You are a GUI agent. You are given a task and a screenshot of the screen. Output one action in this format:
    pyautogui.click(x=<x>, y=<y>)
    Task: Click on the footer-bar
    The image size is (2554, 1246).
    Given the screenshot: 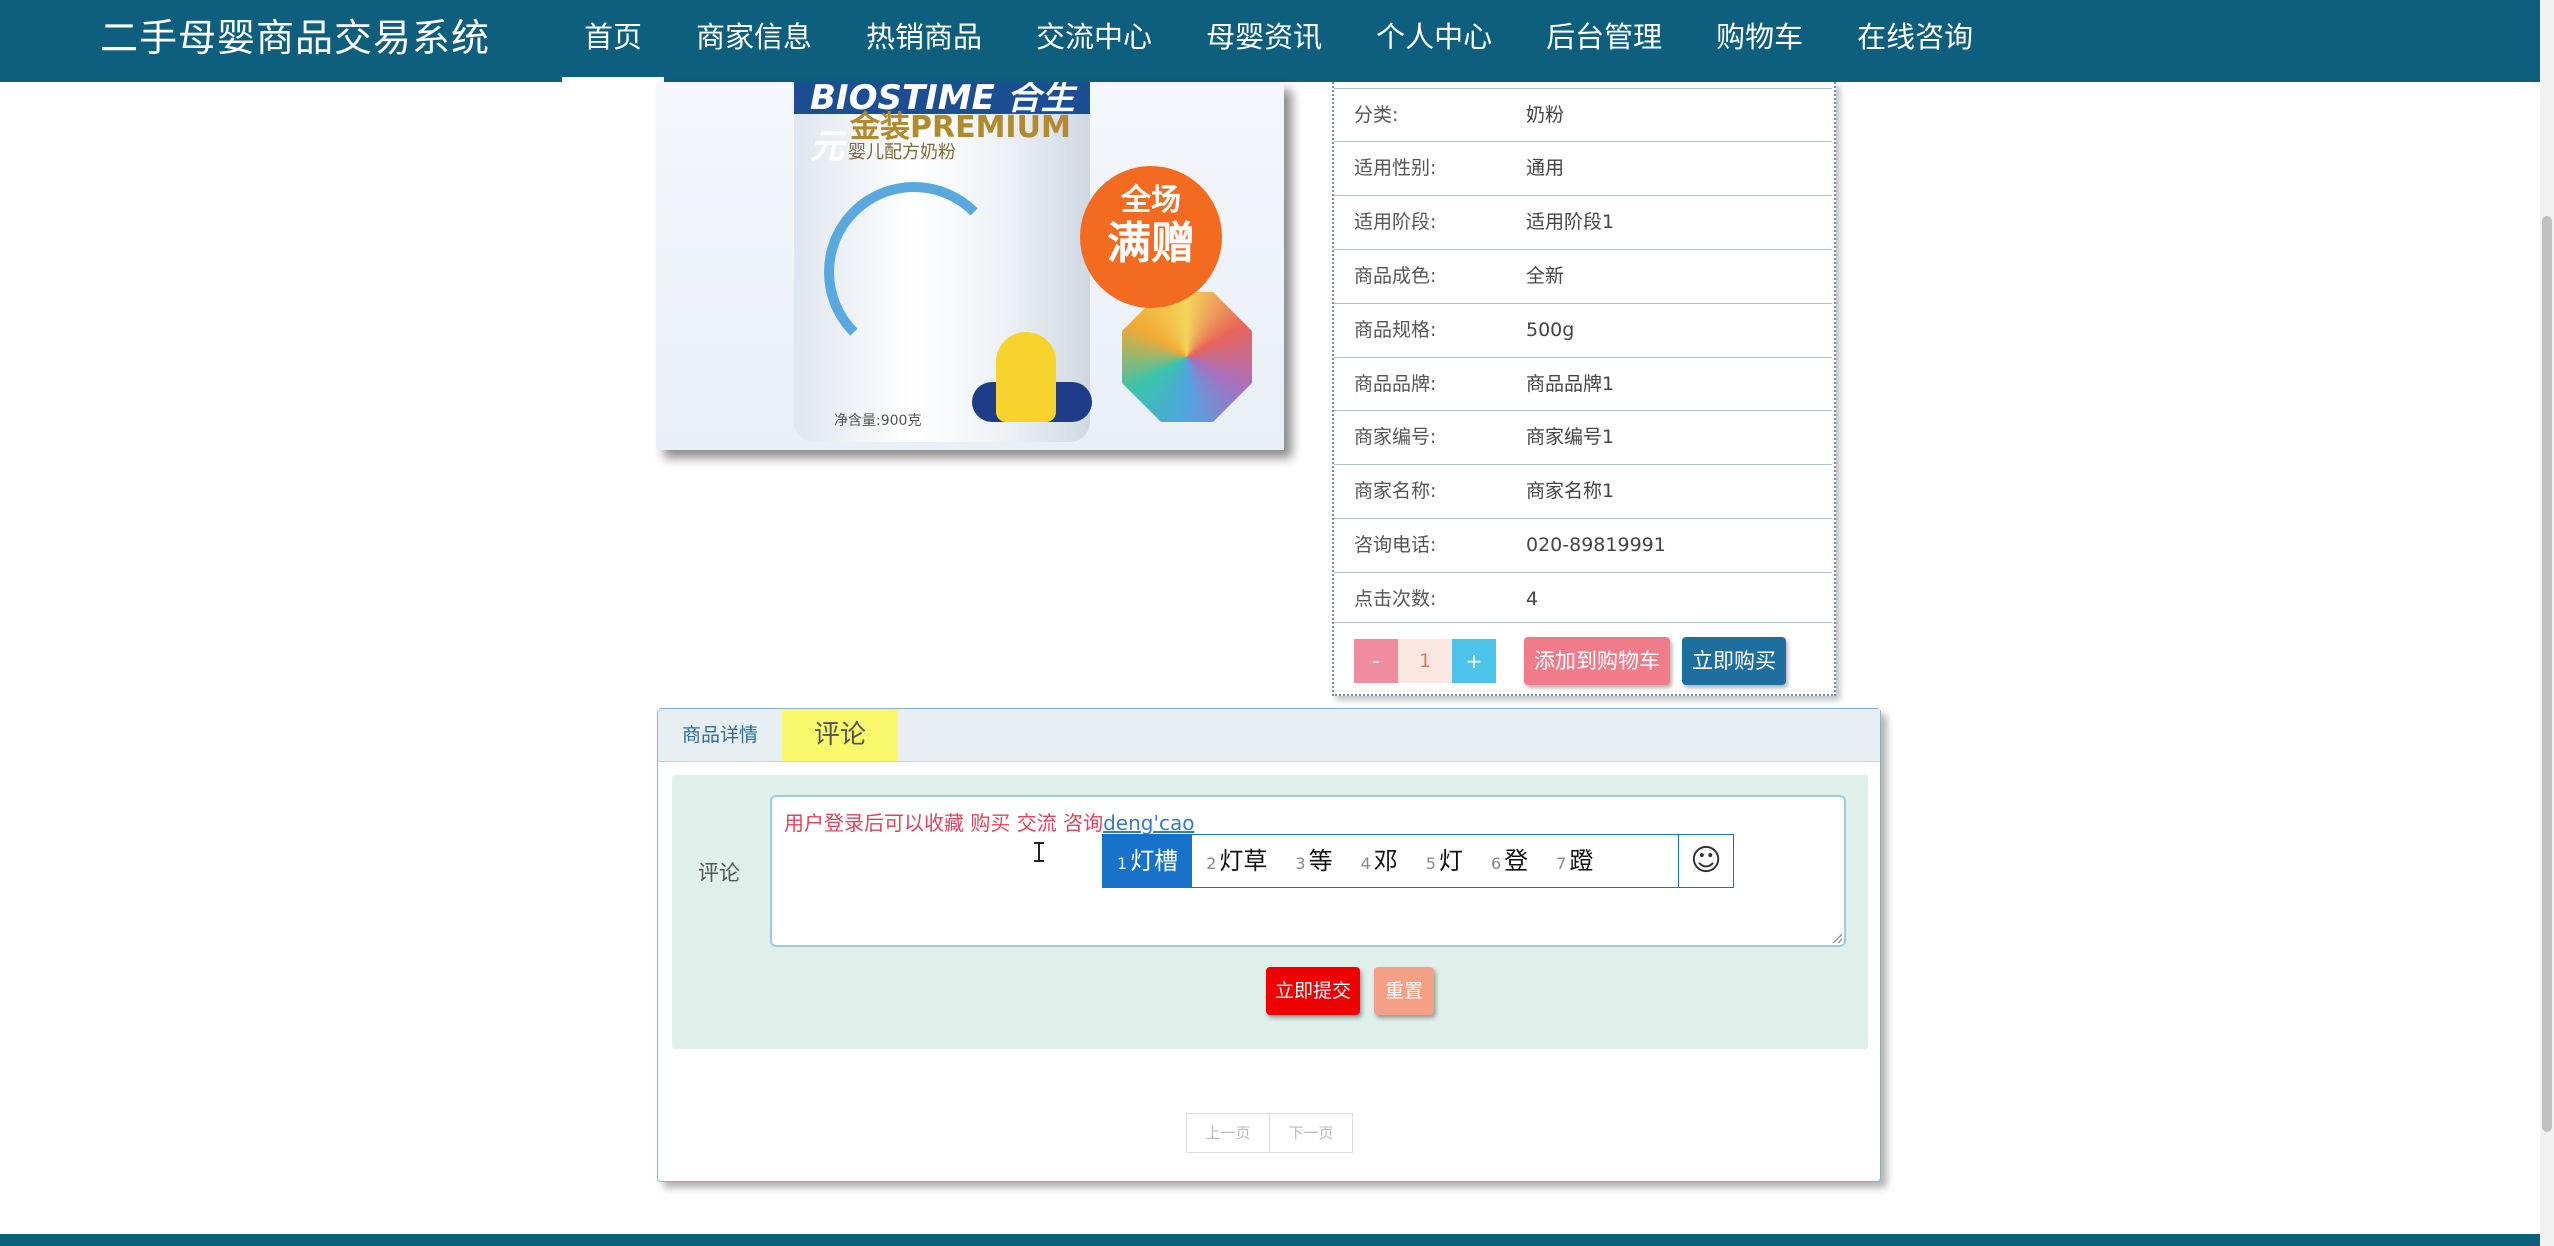 What is the action you would take?
    pyautogui.click(x=1270, y=1240)
    